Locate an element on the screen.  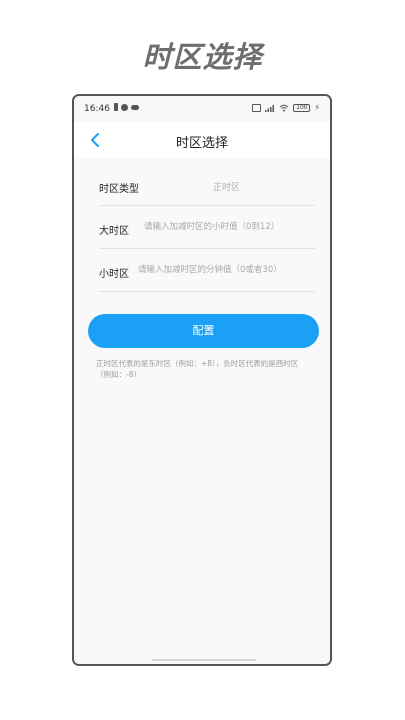
hint-text: 正时区代表的是东时区（例如：+8），负时区代表的是西时区（例如：-8） is located at coordinates (197, 369).